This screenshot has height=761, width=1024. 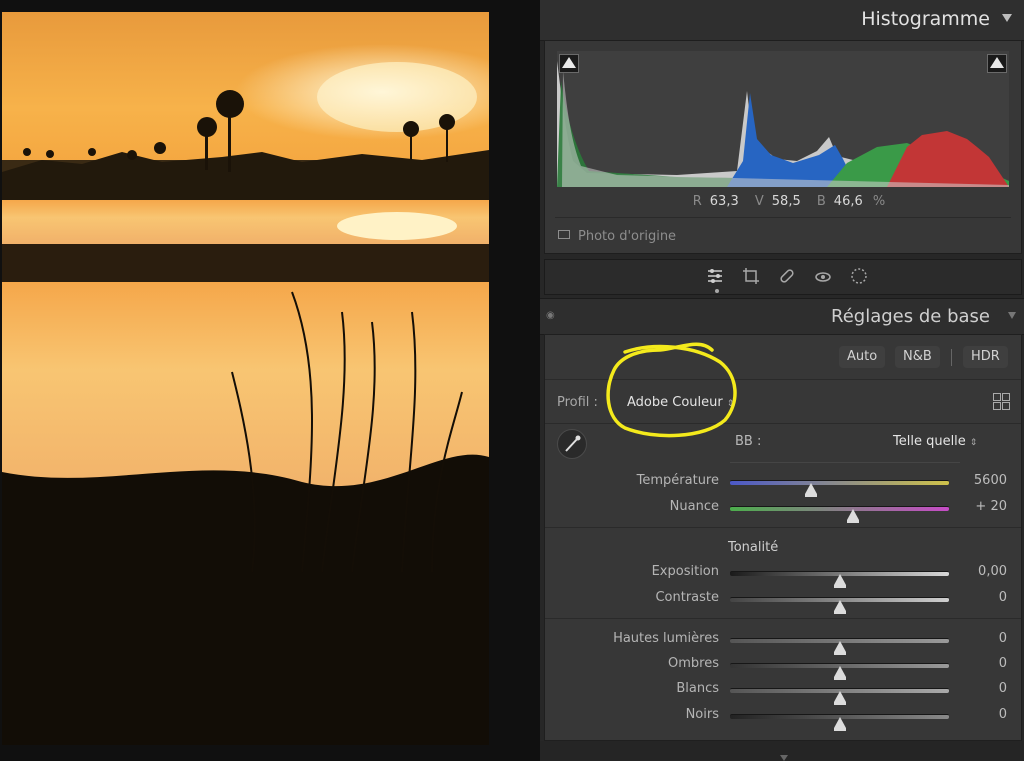 I want to click on slider-row: Ombres 0, so click(x=783, y=667).